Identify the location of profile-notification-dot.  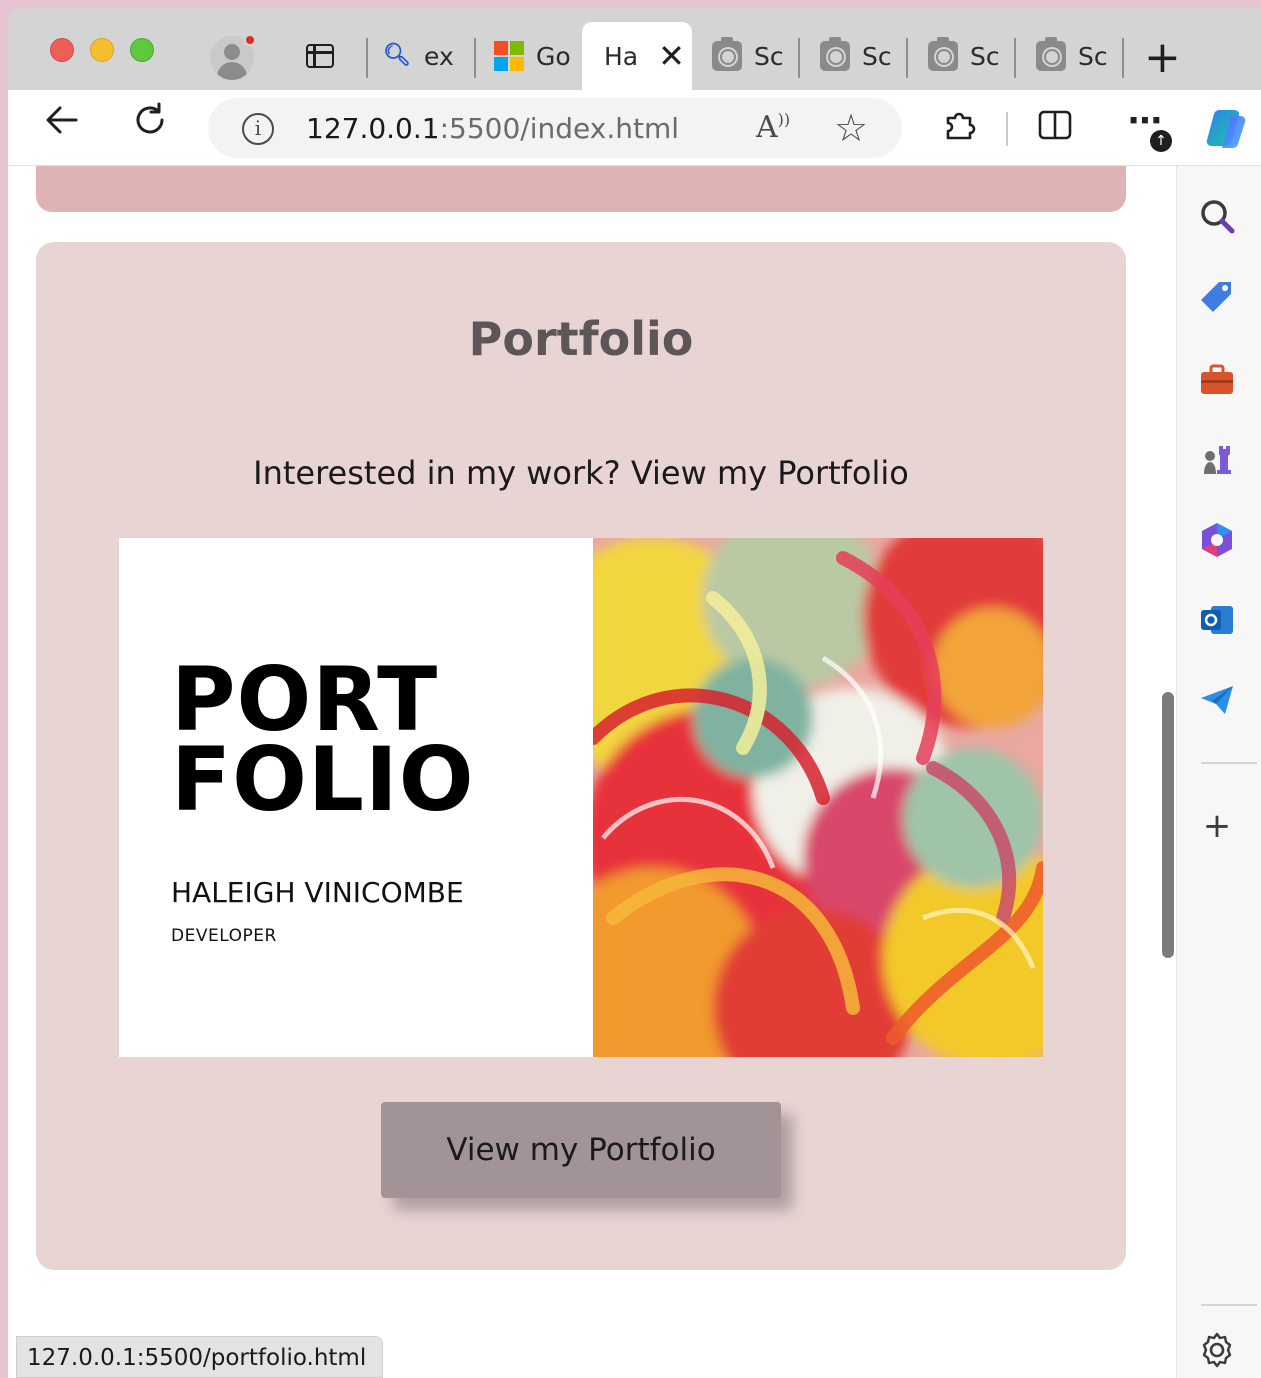
(250, 40).